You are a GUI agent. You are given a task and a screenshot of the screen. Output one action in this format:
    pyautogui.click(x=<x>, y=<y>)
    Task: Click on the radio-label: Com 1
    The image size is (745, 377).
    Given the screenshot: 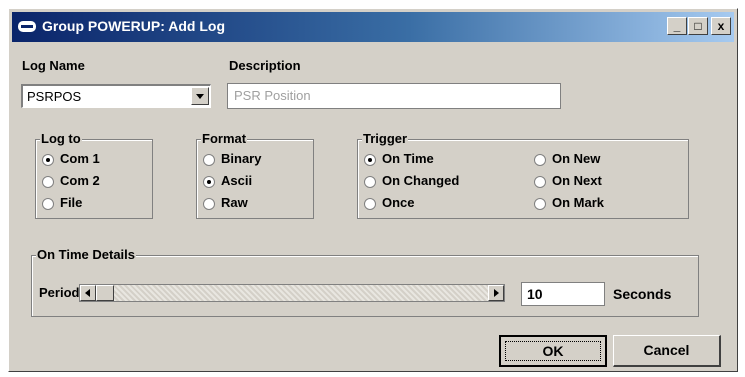 What is the action you would take?
    pyautogui.click(x=80, y=158)
    